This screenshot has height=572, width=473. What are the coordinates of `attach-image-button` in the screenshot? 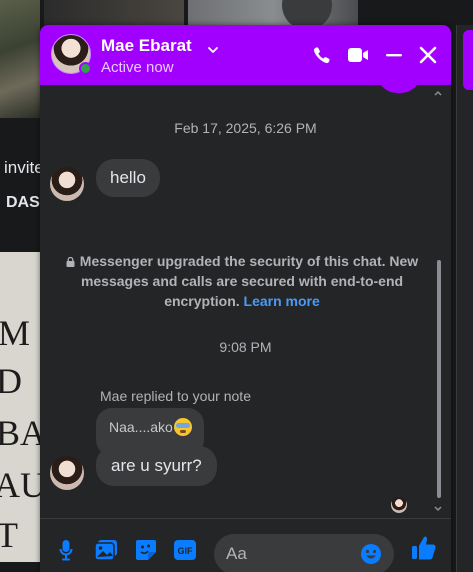 It's located at (106, 550).